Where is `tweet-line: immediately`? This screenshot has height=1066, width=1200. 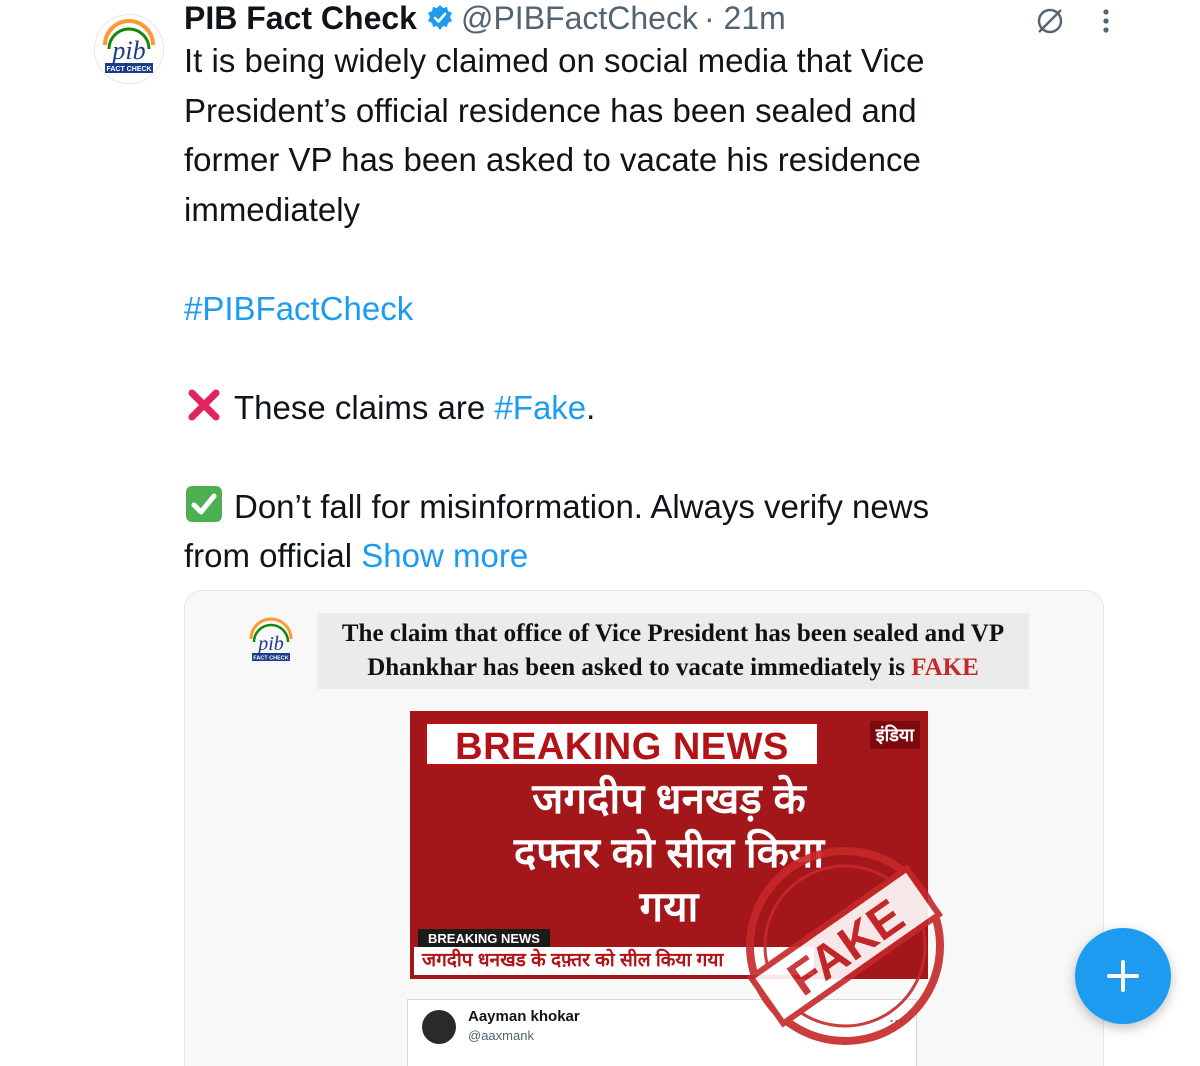
tweet-line: immediately is located at coordinates (272, 209).